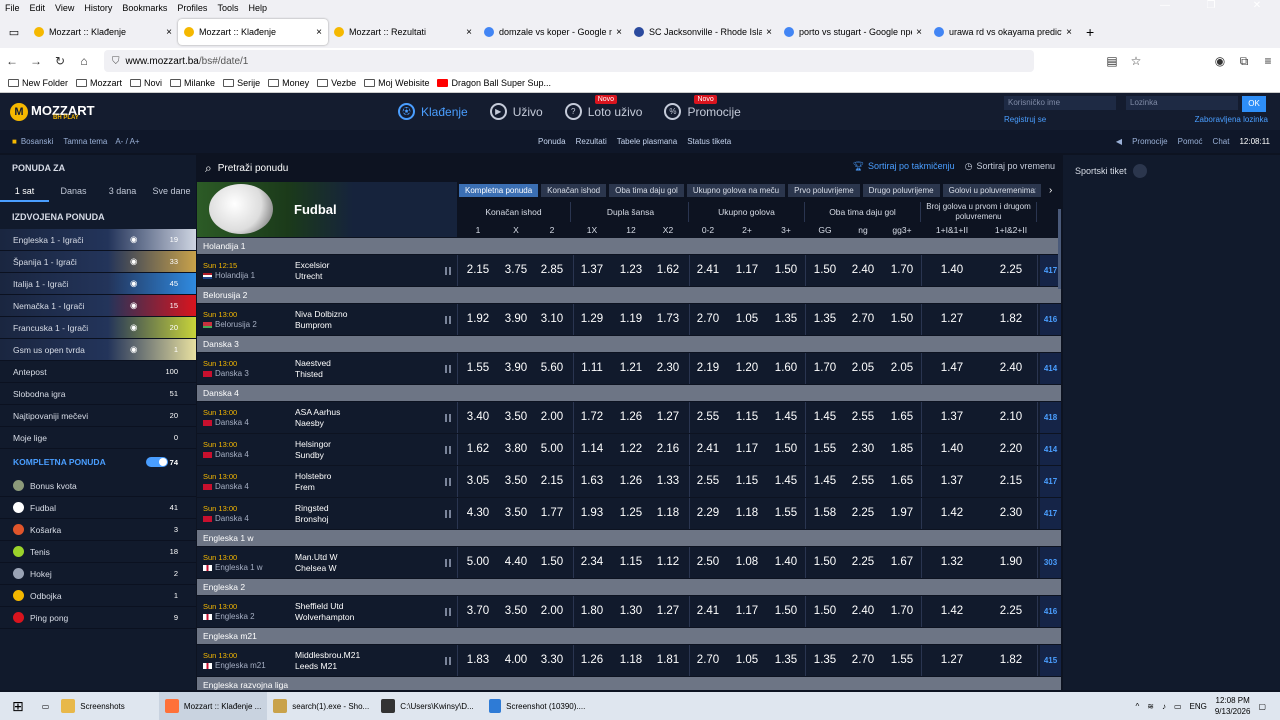 This screenshot has height=720, width=1280. What do you see at coordinates (98, 552) in the screenshot?
I see `sport-item-tenis: Tenis 18` at bounding box center [98, 552].